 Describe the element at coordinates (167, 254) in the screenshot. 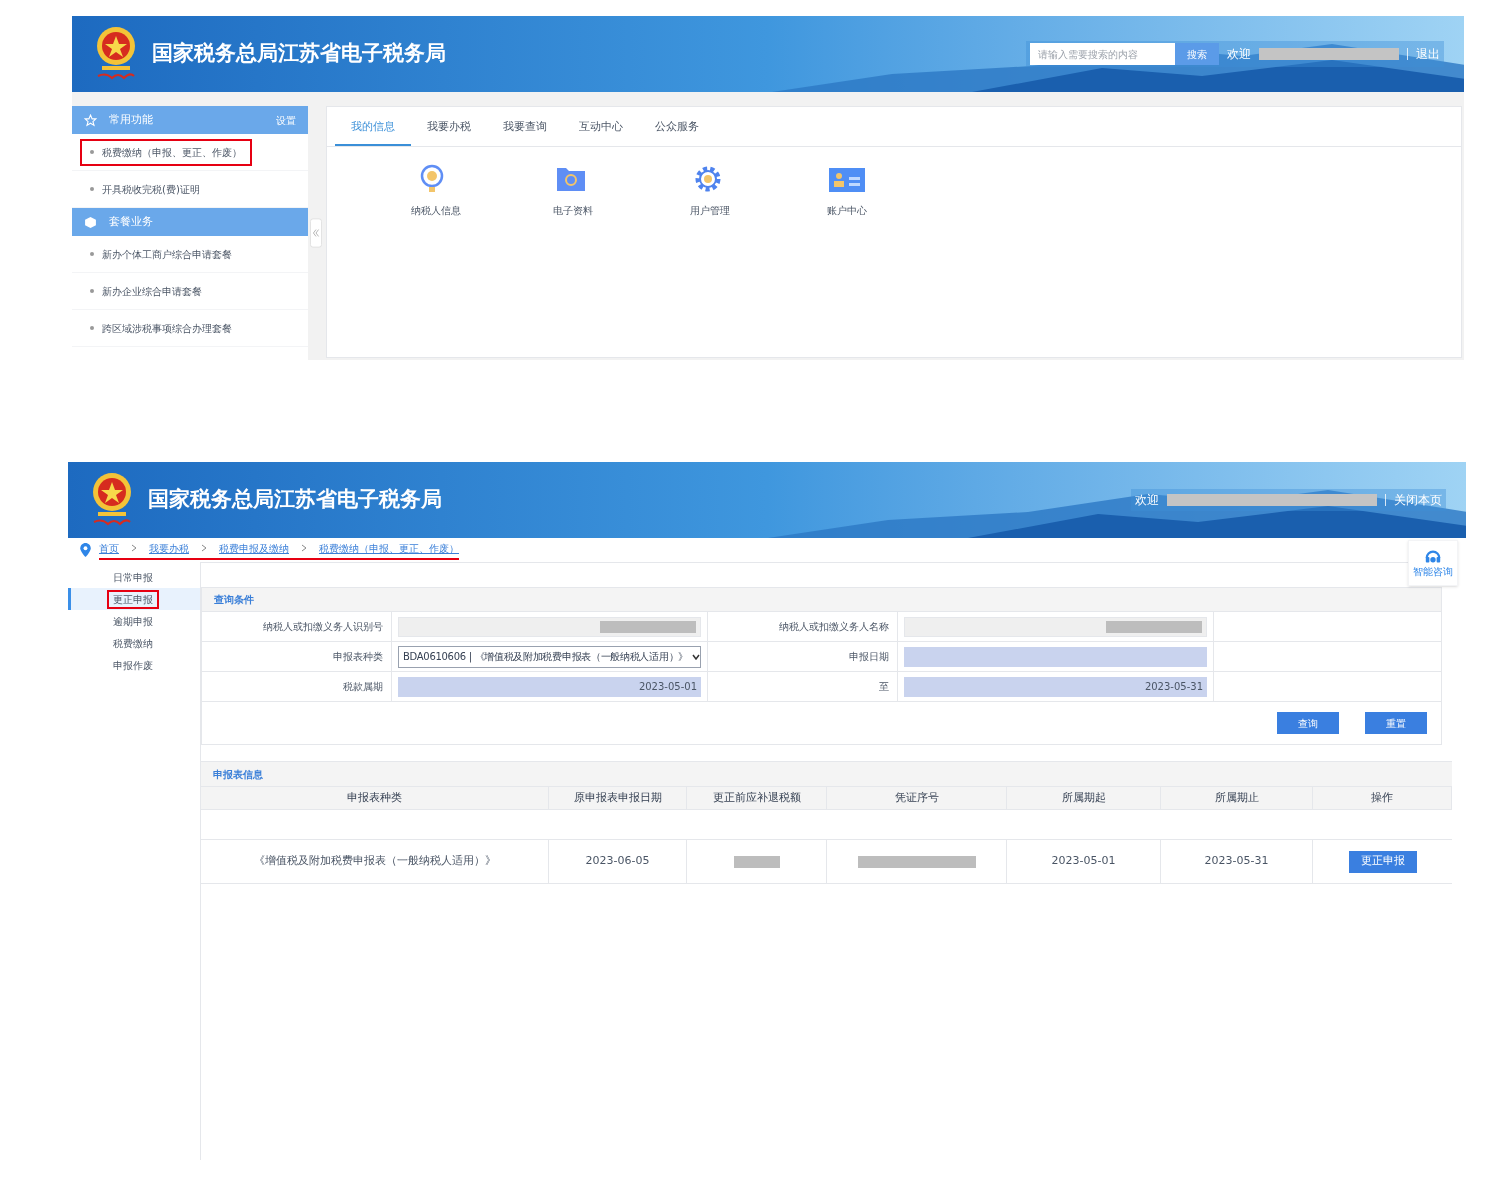

I see `sidebar-item-label: 新办个体工商户综合申请套餐` at that location.